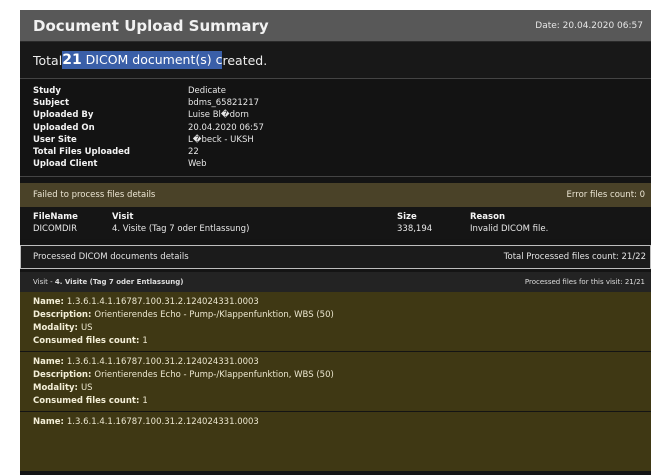 This screenshot has width=651, height=475. I want to click on column-header-size: Size, so click(407, 216).